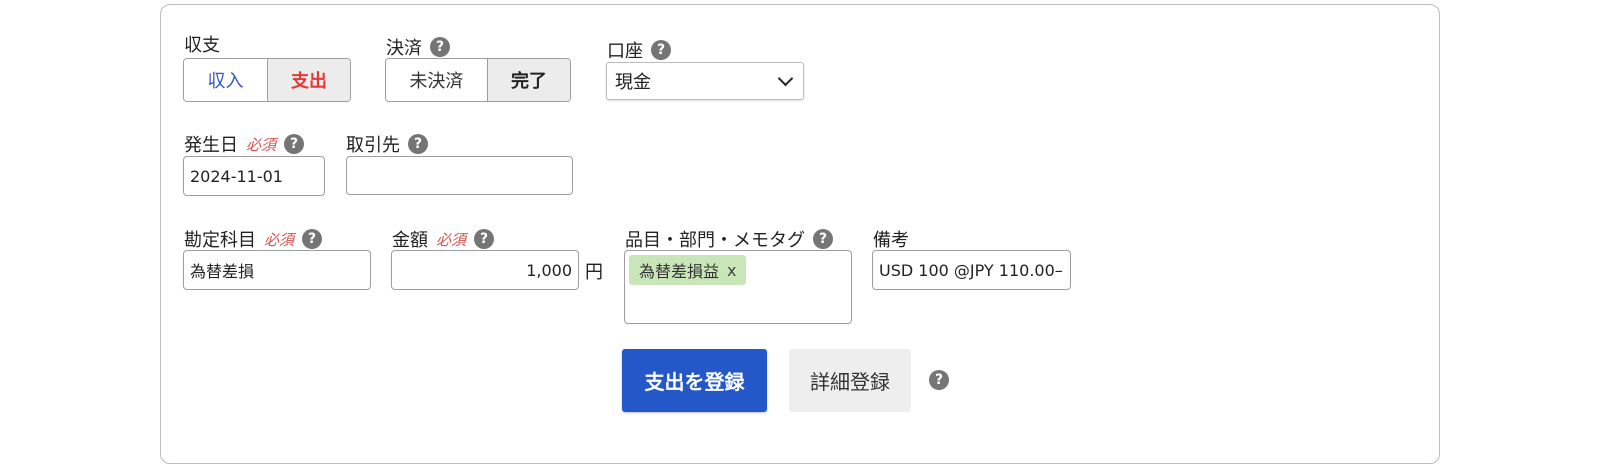 Image resolution: width=1600 pixels, height=464 pixels. What do you see at coordinates (679, 271) in the screenshot?
I see `tag-chip-label: 為替差損益` at bounding box center [679, 271].